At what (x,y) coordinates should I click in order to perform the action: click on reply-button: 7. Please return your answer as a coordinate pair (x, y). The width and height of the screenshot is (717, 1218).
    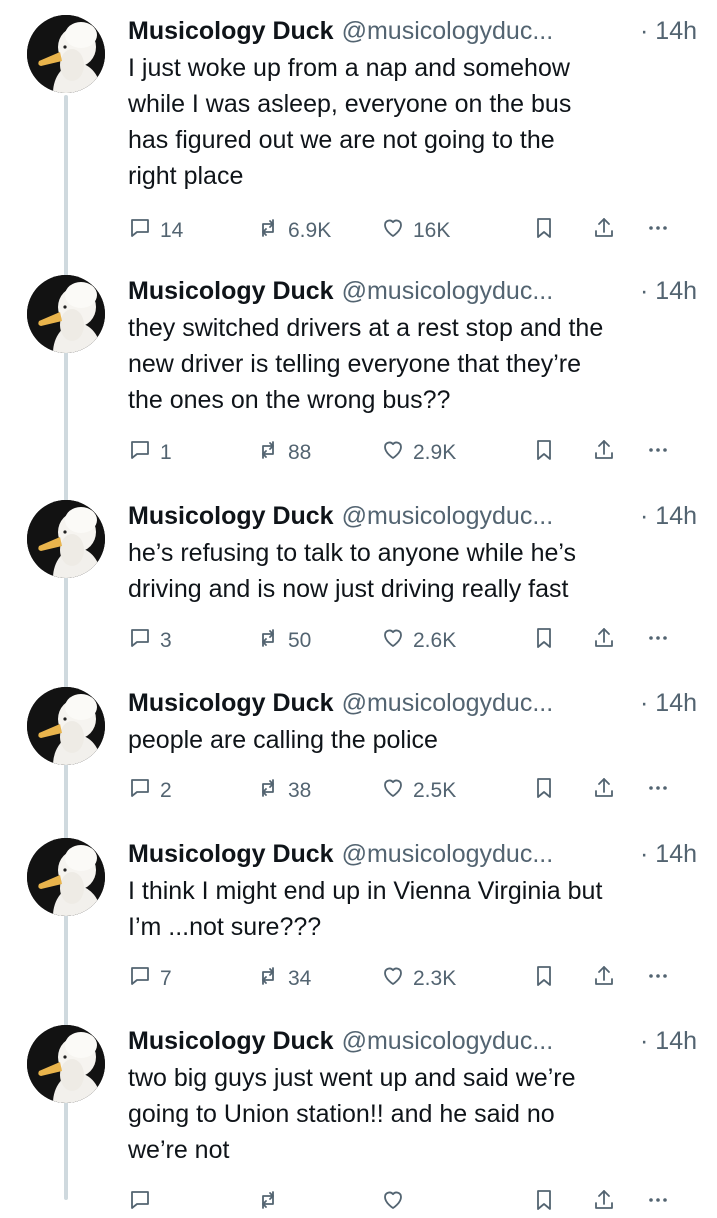
    Looking at the image, I should click on (150, 979).